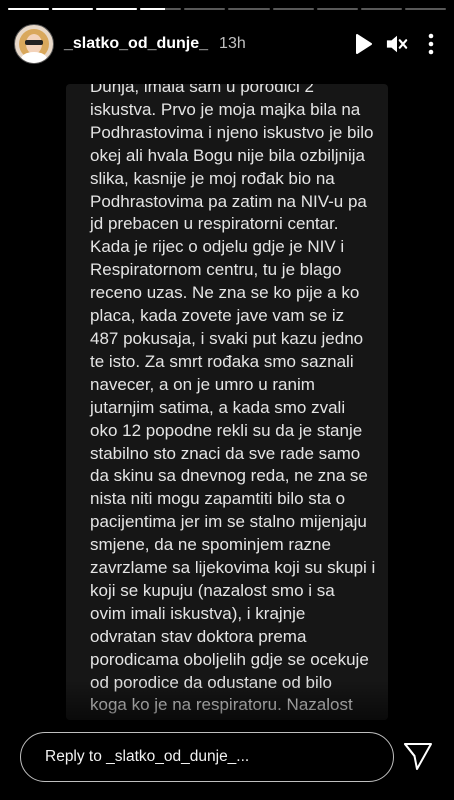 The width and height of the screenshot is (454, 800). Describe the element at coordinates (431, 44) in the screenshot. I see `more-vertical-icon` at that location.